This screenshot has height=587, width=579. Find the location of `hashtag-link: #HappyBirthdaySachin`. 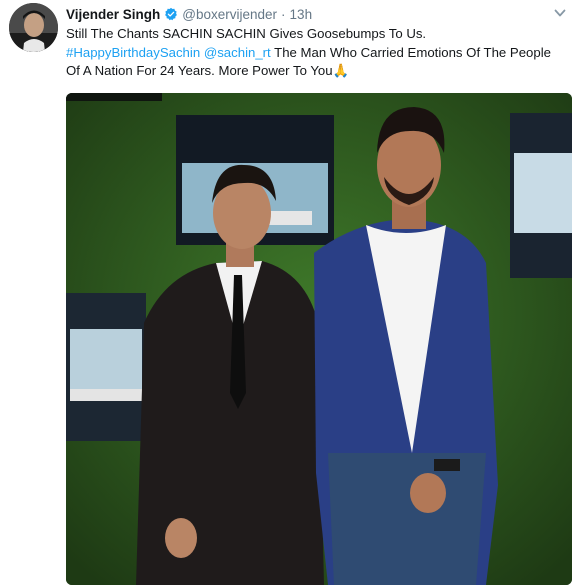

hashtag-link: #HappyBirthdaySachin is located at coordinates (133, 52).